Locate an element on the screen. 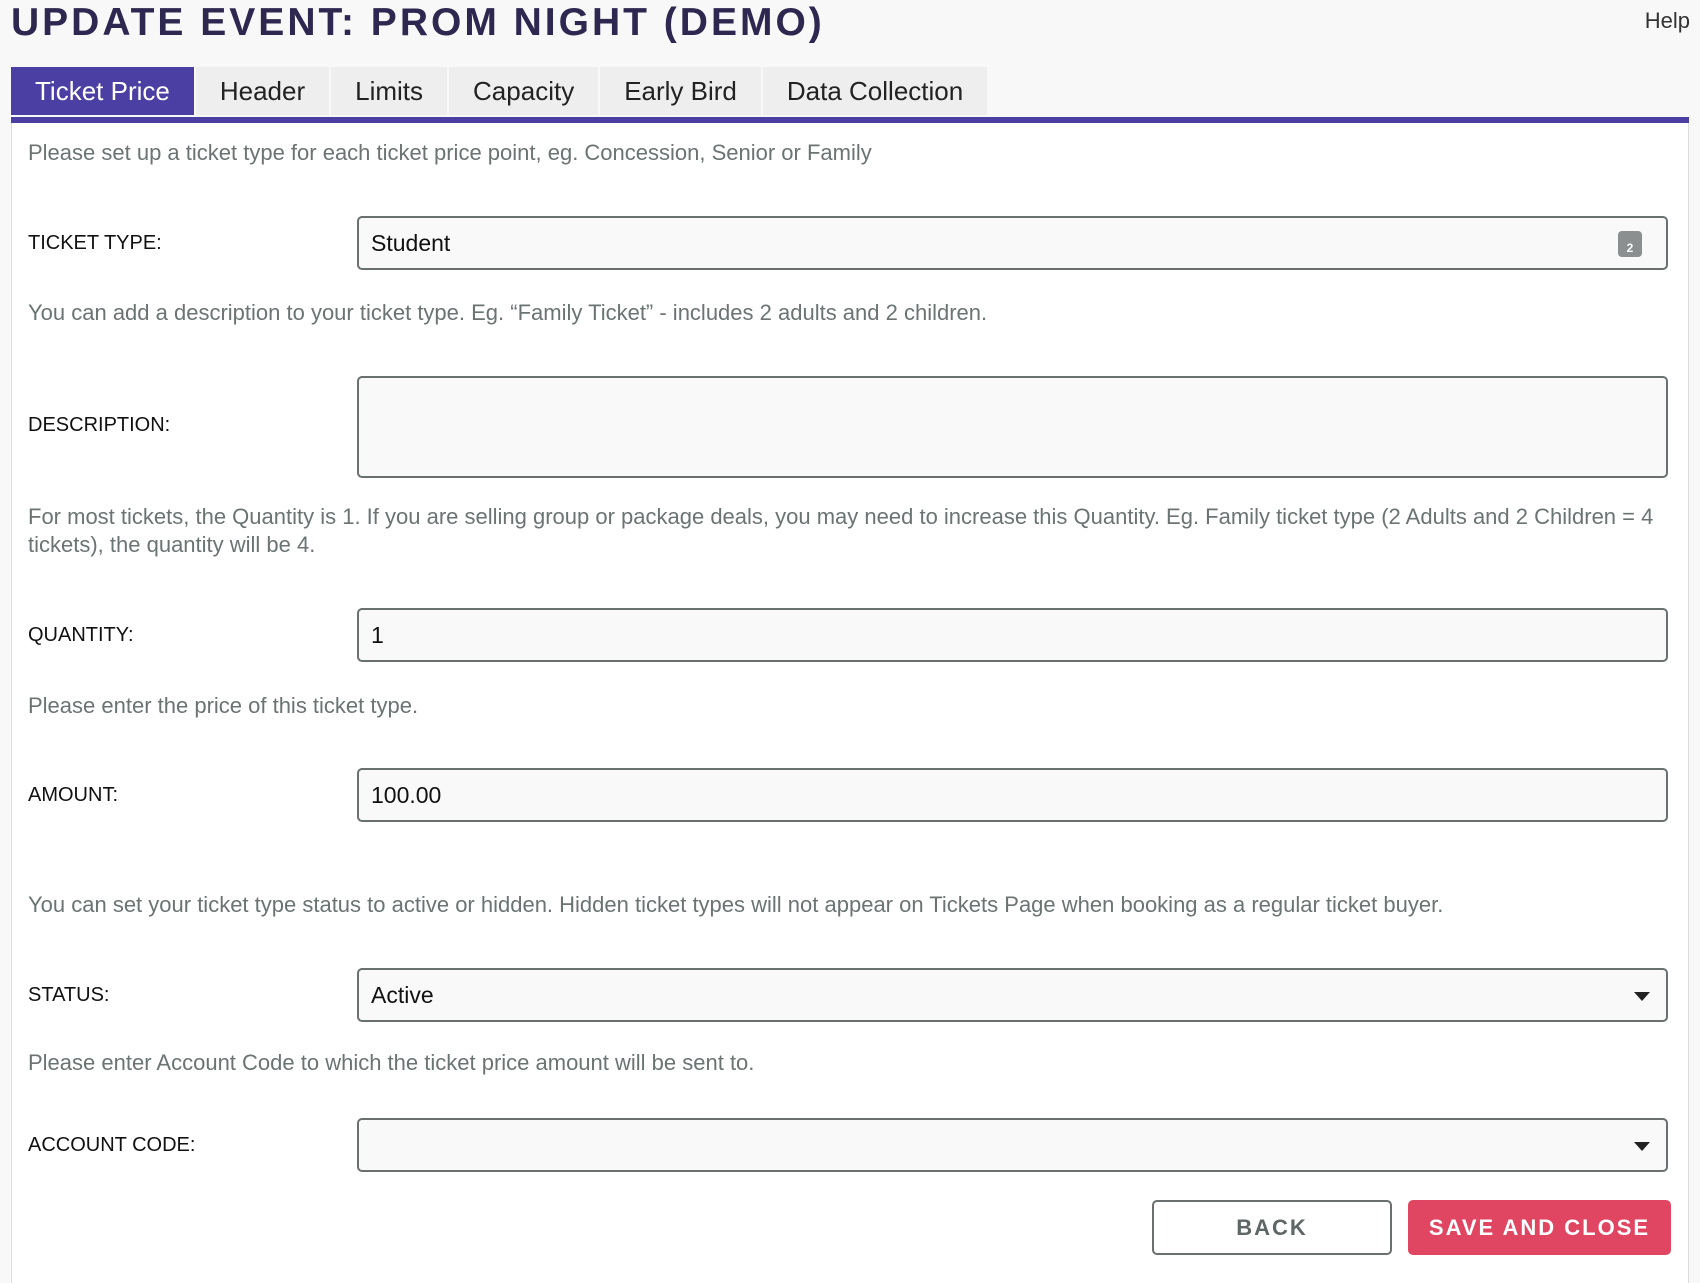 Image resolution: width=1700 pixels, height=1283 pixels. amount-label: AMOUNT: is located at coordinates (73, 795).